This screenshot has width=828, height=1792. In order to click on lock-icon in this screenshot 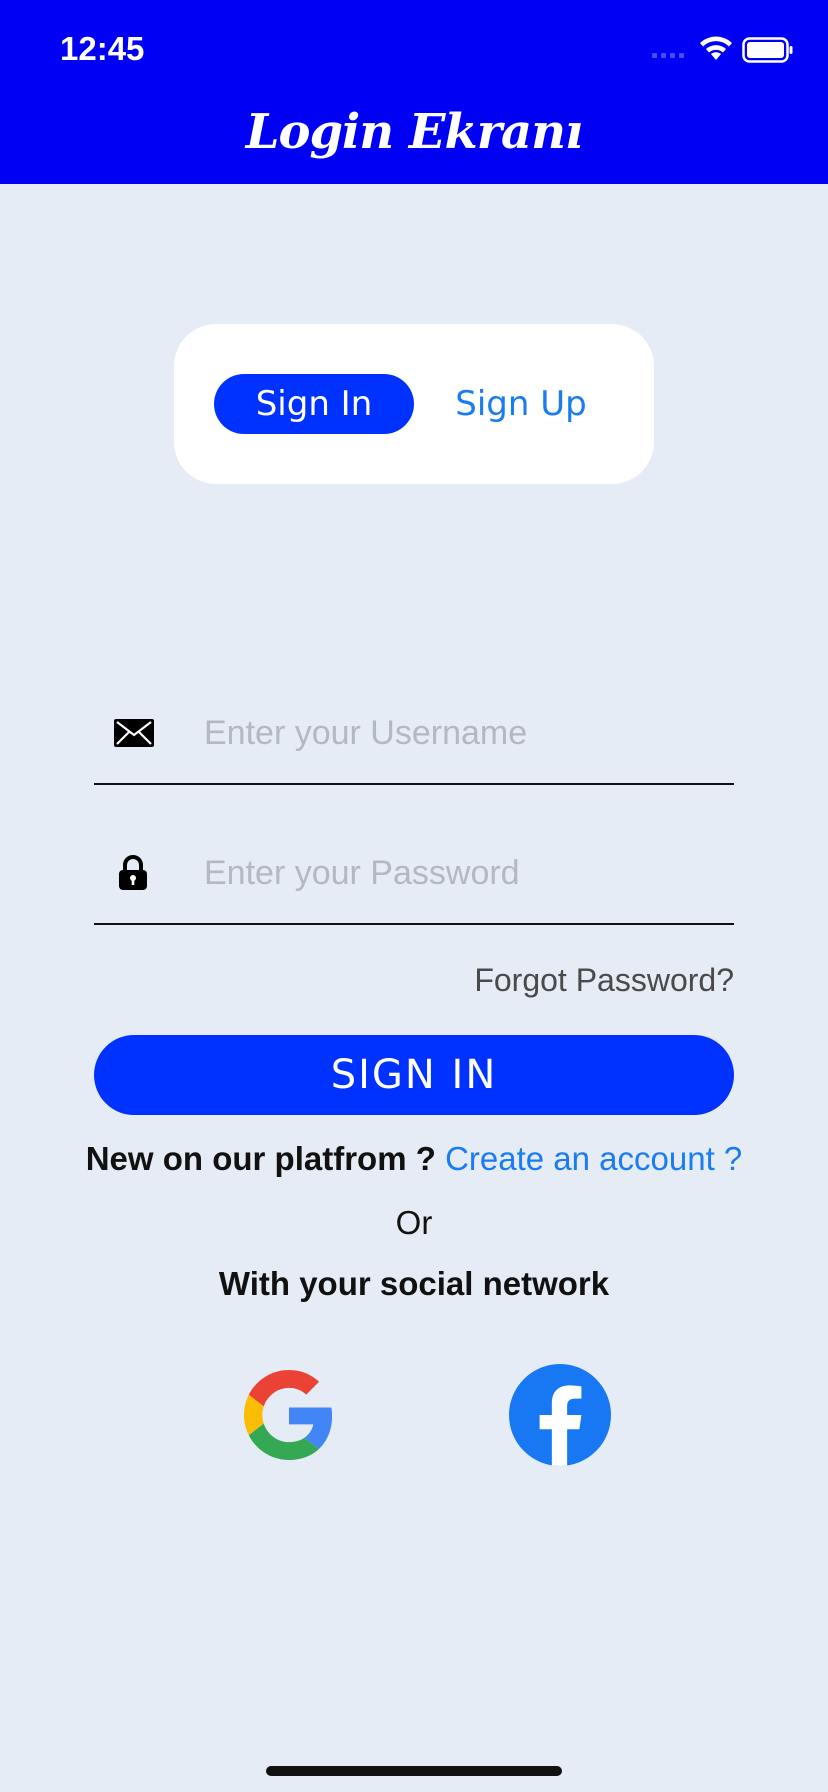, I will do `click(133, 872)`.